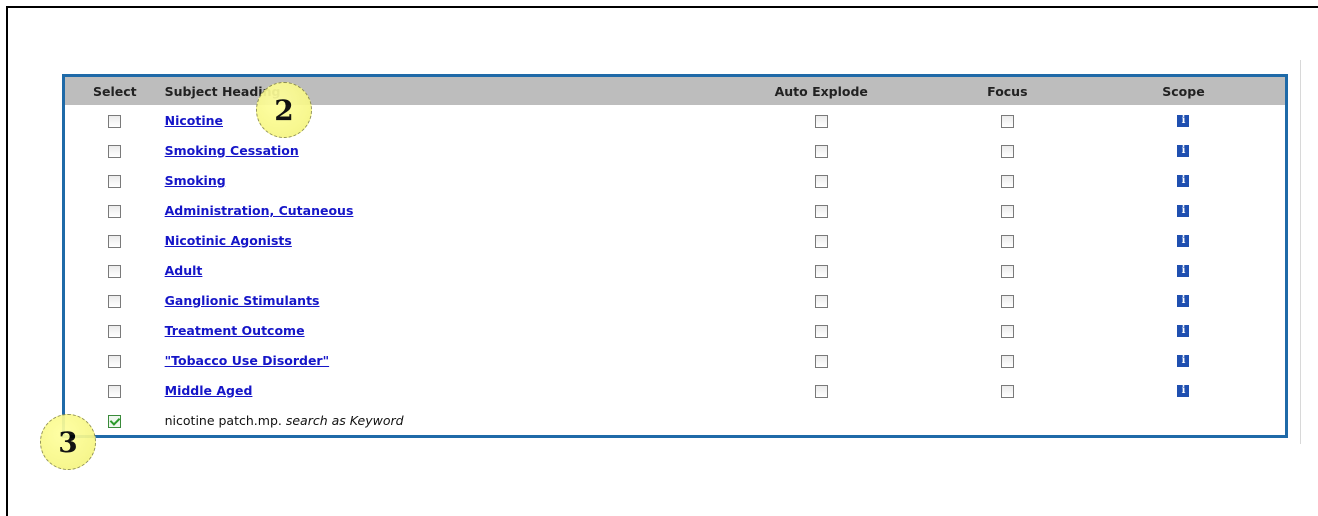 This screenshot has height=516, width=1318. I want to click on callout-3: 3, so click(68, 442).